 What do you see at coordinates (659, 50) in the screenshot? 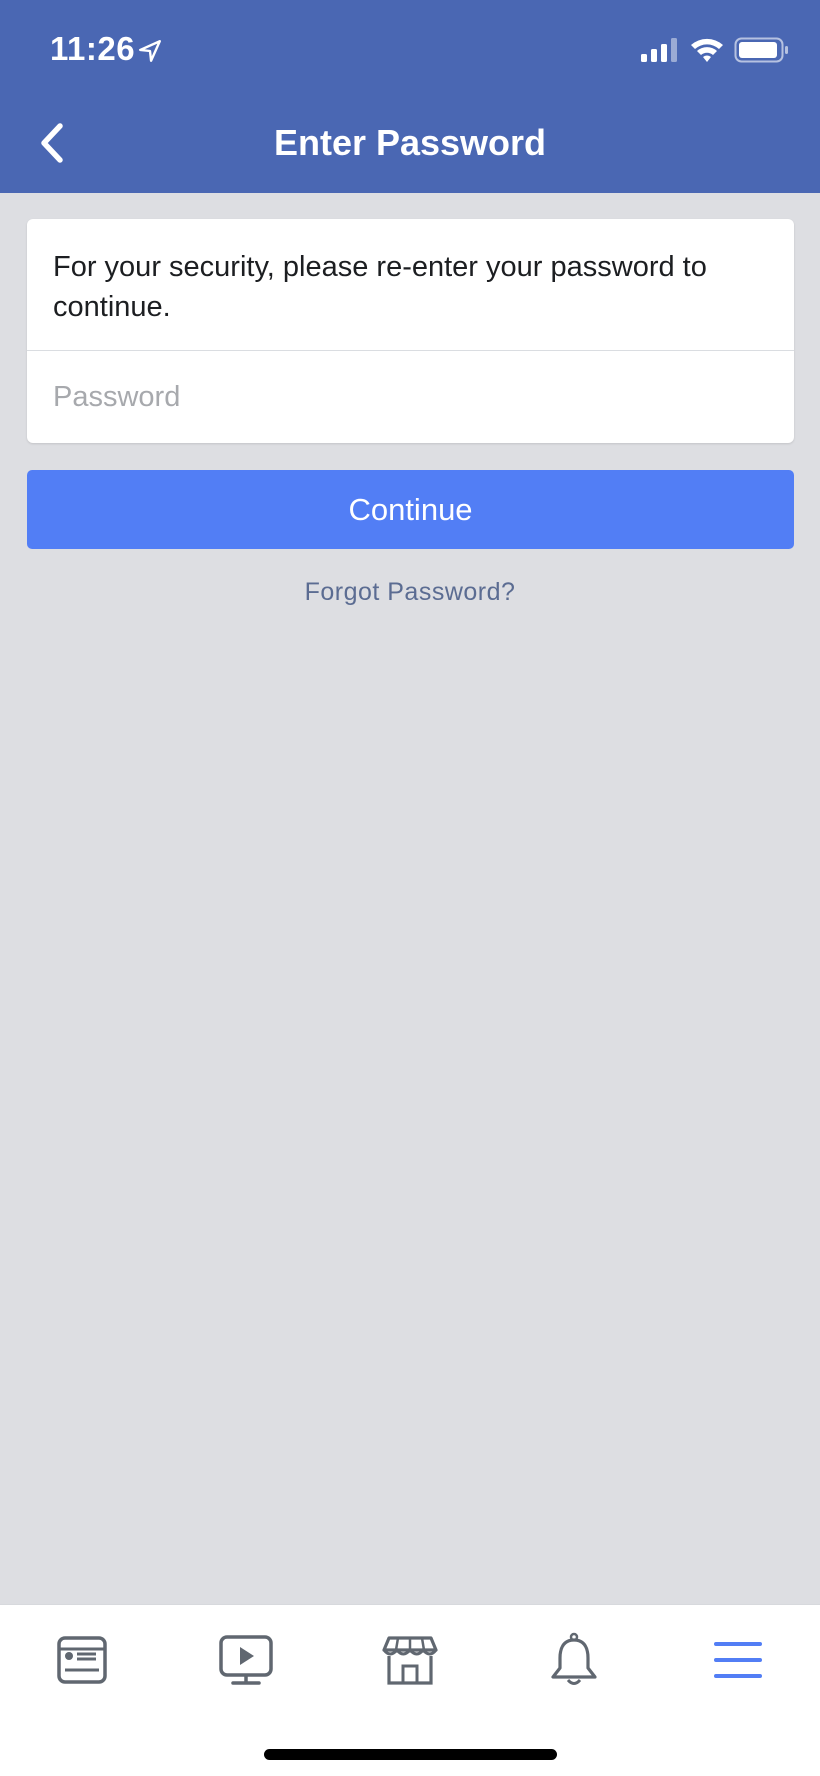
I see `cellular-signal-icon` at bounding box center [659, 50].